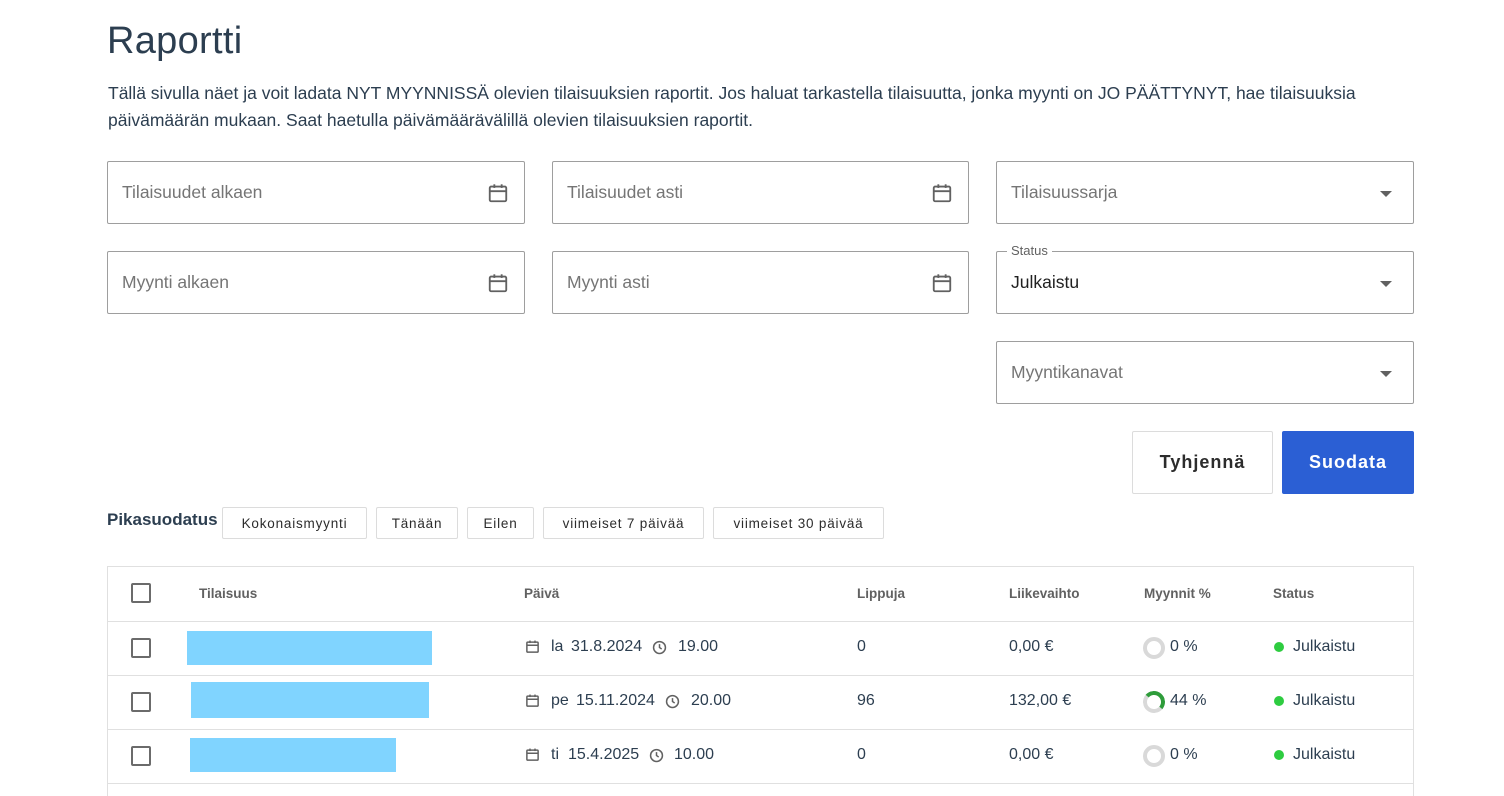  What do you see at coordinates (541, 593) in the screenshot?
I see `header-date: Päivä` at bounding box center [541, 593].